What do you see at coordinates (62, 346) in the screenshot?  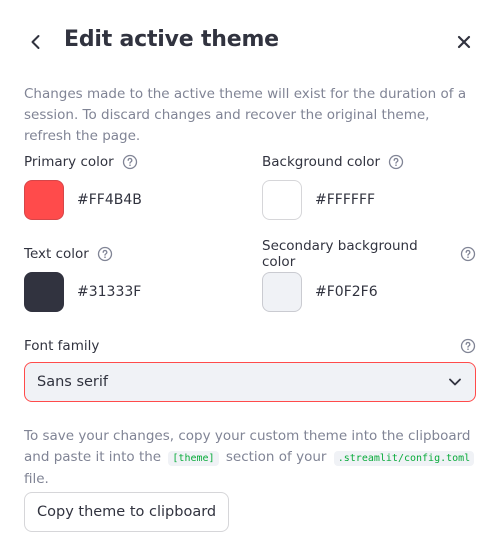 I see `font-family-label: Font family` at bounding box center [62, 346].